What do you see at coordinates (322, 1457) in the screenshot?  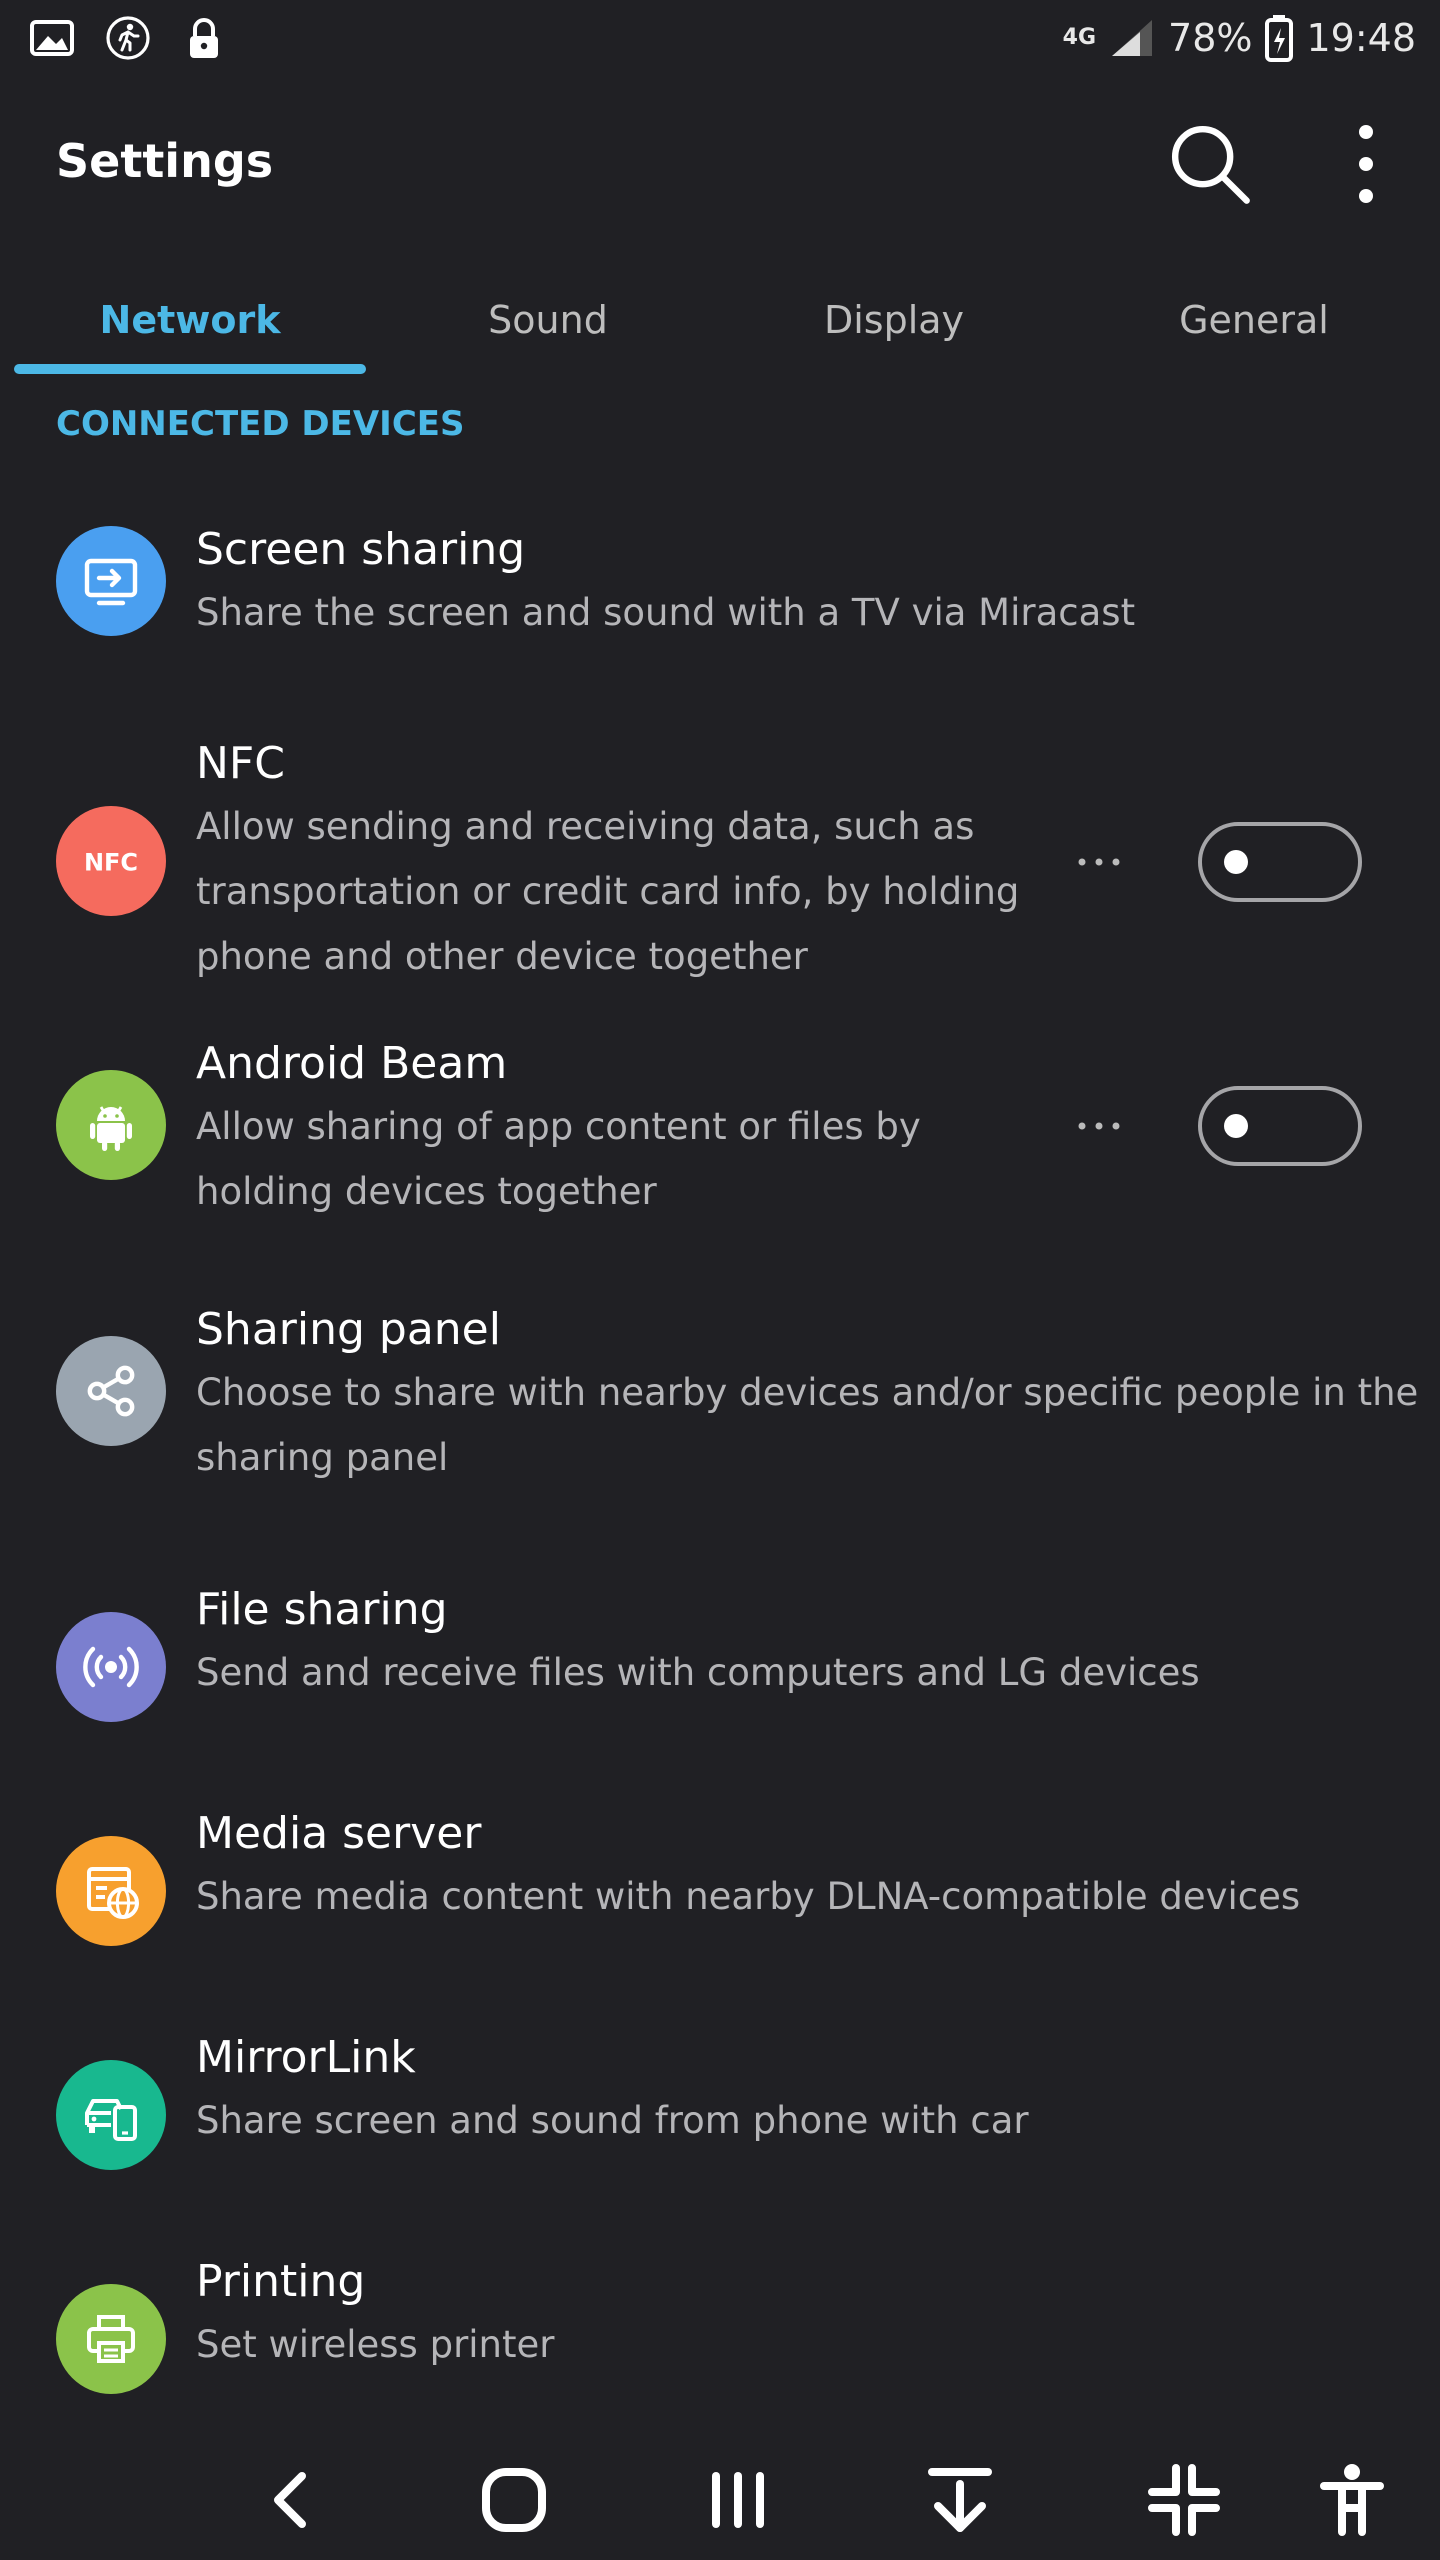 I see `list-item-subtitle-line: sharing panel` at bounding box center [322, 1457].